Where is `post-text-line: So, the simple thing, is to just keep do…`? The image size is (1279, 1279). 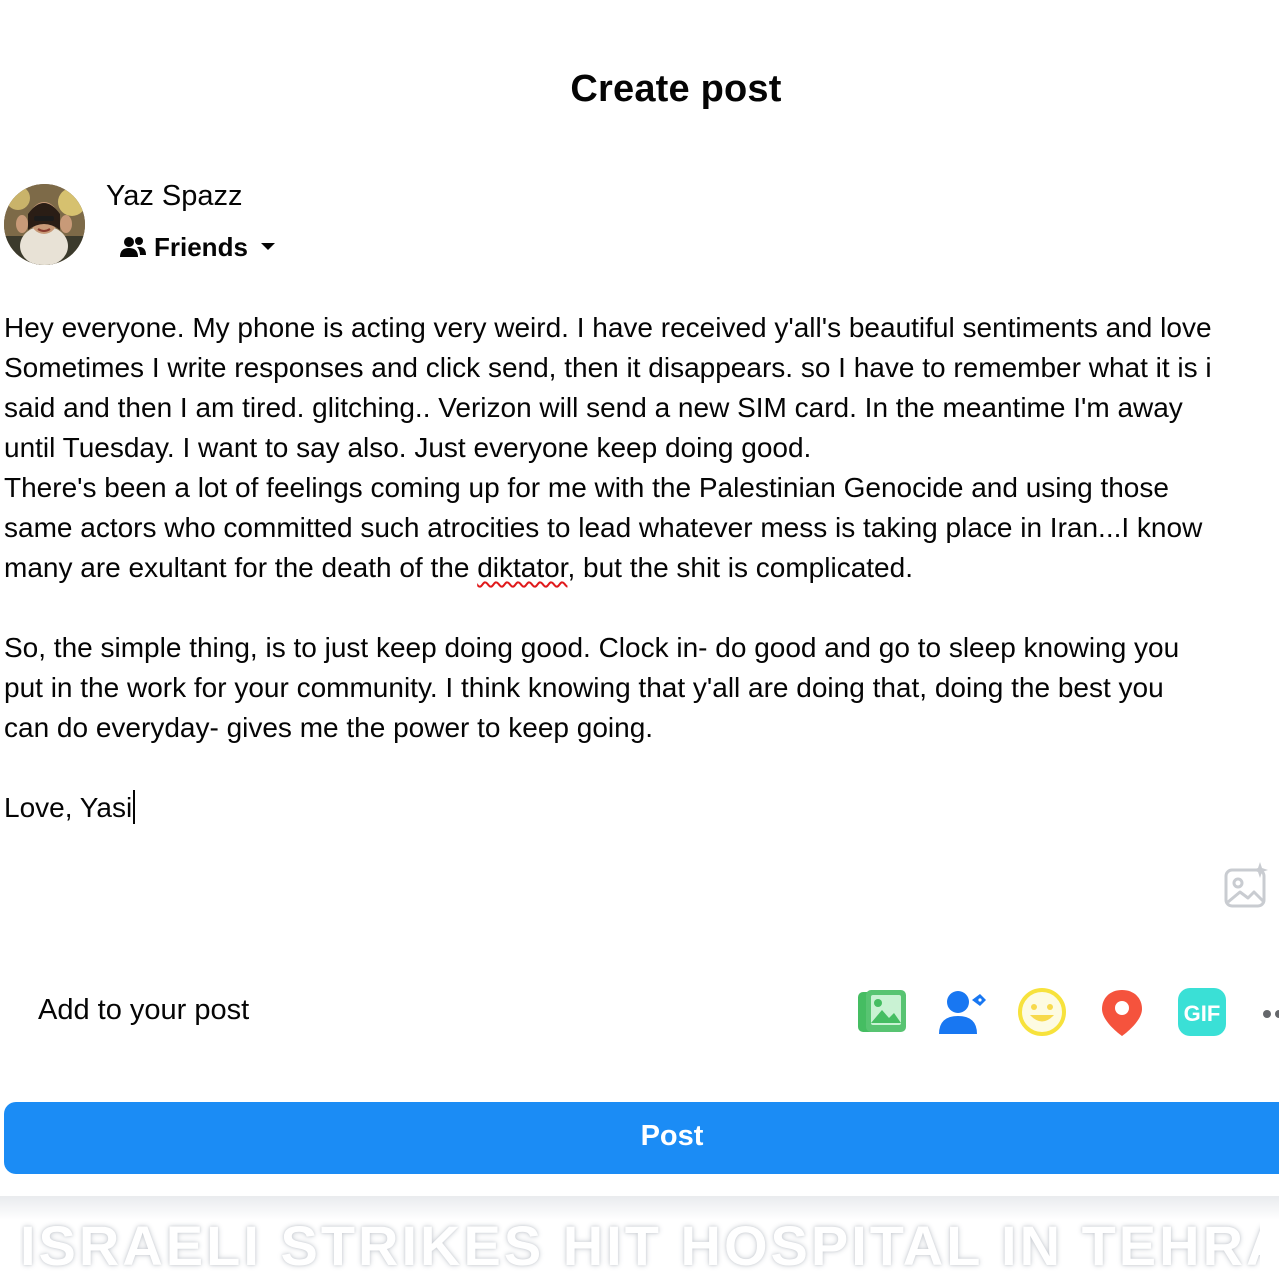
post-text-line: So, the simple thing, is to just keep do… is located at coordinates (592, 647).